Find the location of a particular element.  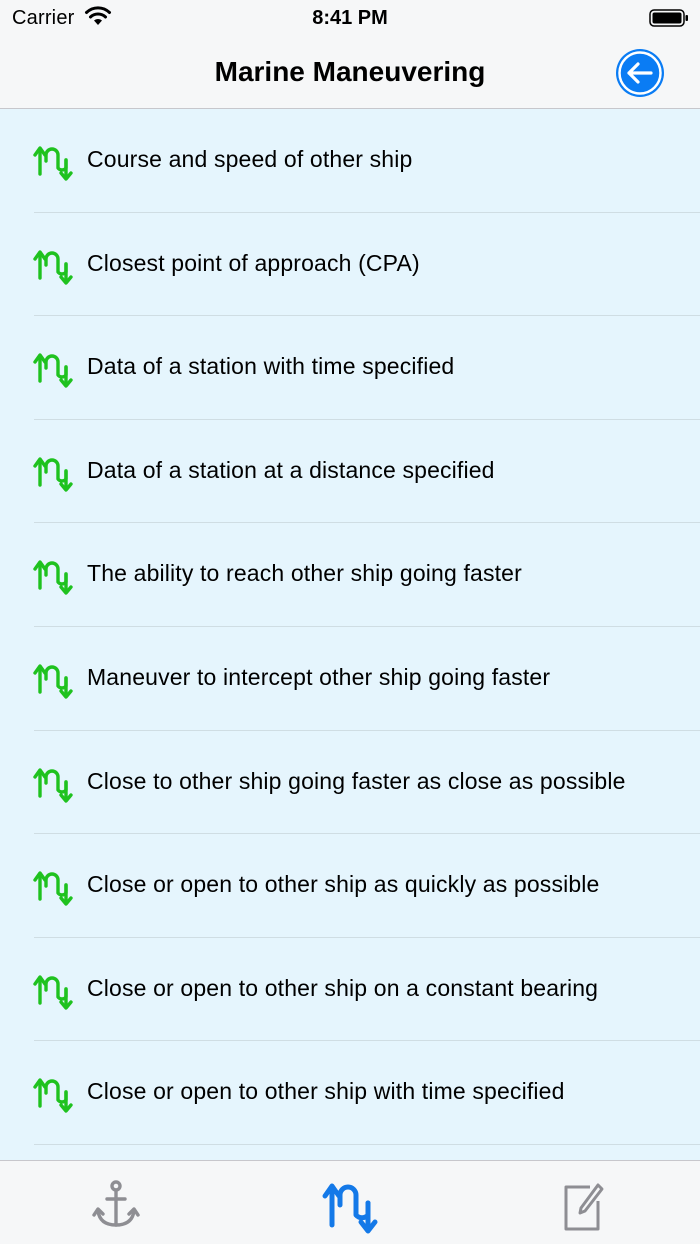

status-bar: Carrier 8:41 PM is located at coordinates (350, 18).